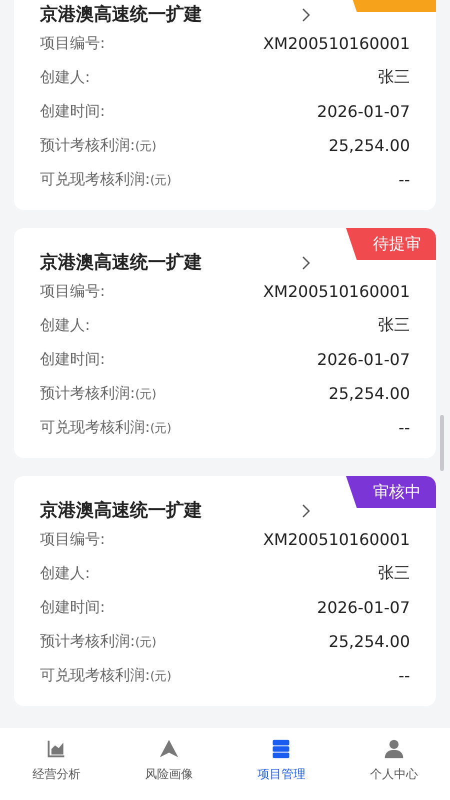  I want to click on tab: 个人中心, so click(394, 764).